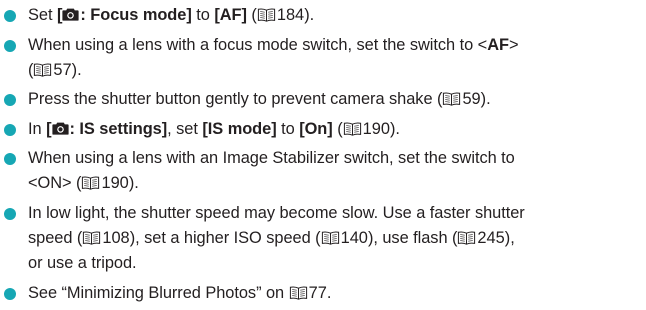 Image resolution: width=646 pixels, height=310 pixels. What do you see at coordinates (115, 238) in the screenshot?
I see `page-reference-link: 108` at bounding box center [115, 238].